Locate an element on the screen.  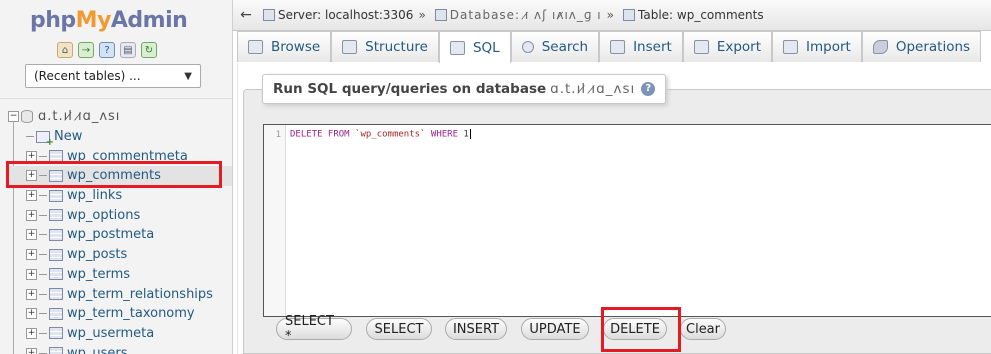
tree-table-wp-links: + wp_links is located at coordinates (120, 196).